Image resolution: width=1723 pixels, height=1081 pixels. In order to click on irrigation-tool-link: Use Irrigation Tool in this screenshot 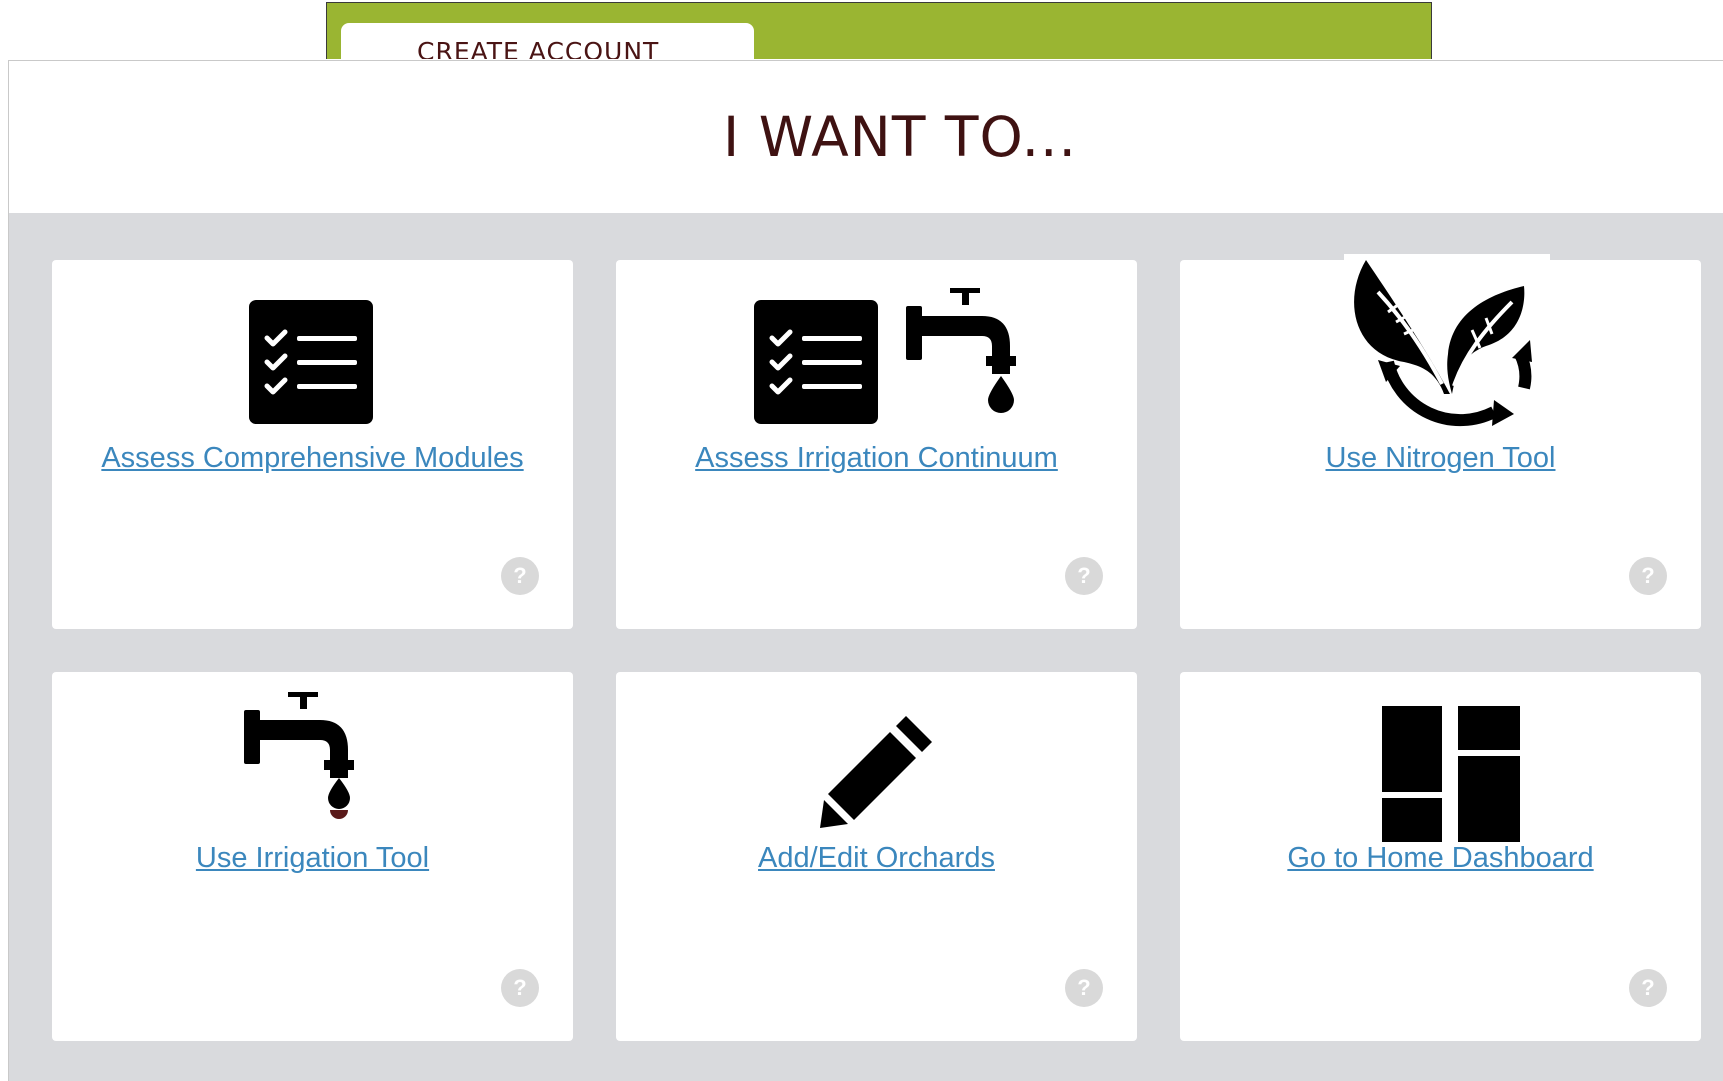, I will do `click(312, 858)`.